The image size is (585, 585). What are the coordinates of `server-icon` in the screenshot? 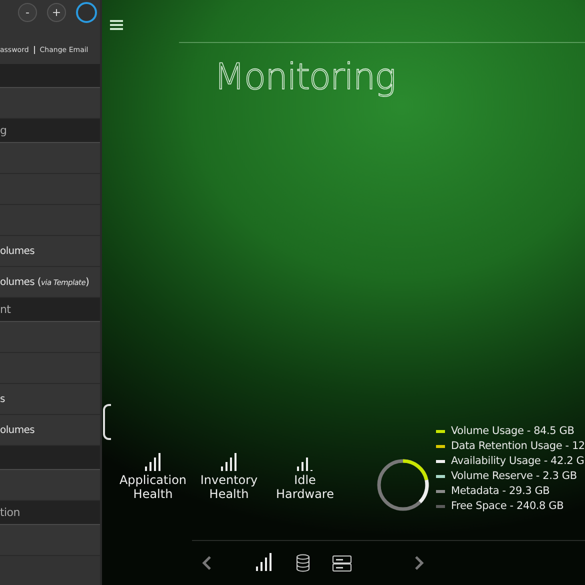 It's located at (342, 563).